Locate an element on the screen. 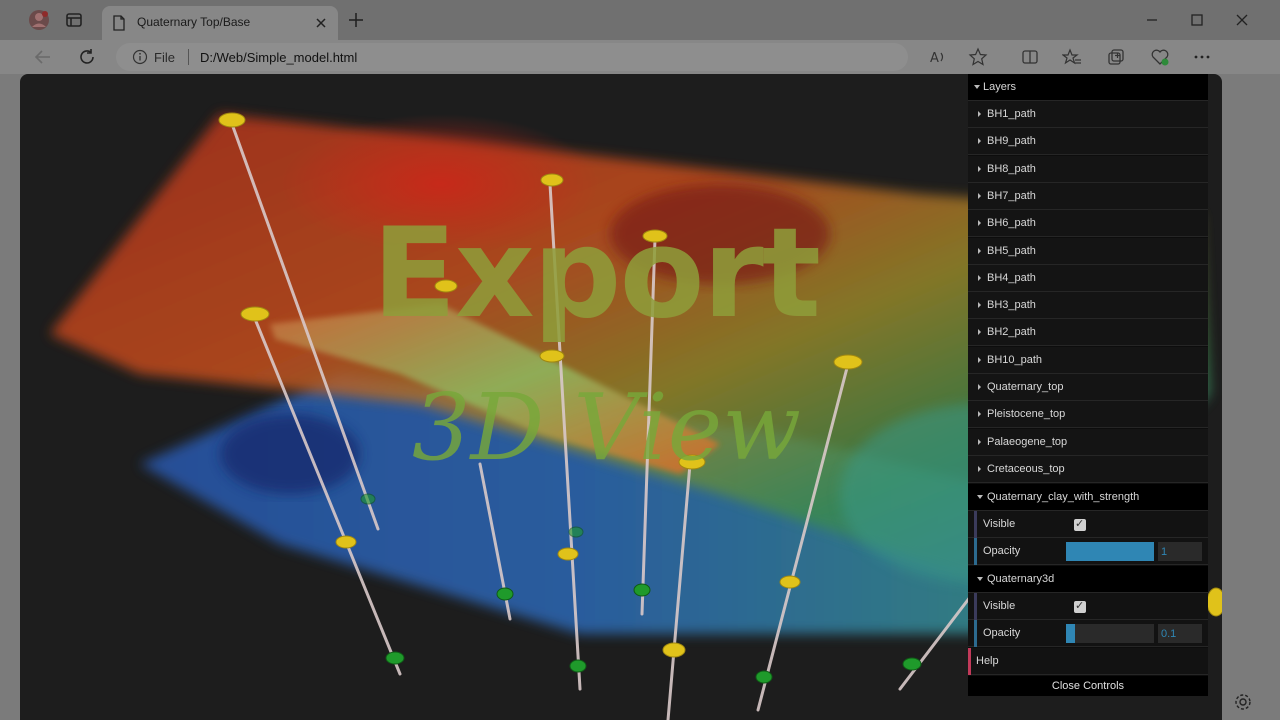 Image resolution: width=1280 pixels, height=720 pixels. browser-toolbar: File D:/Web/Simple_model.html A is located at coordinates (640, 57).